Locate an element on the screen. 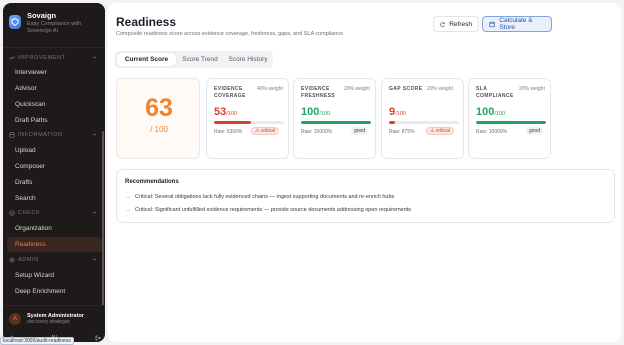 This screenshot has width=624, height=345. overall-score-value: 63 is located at coordinates (159, 108).